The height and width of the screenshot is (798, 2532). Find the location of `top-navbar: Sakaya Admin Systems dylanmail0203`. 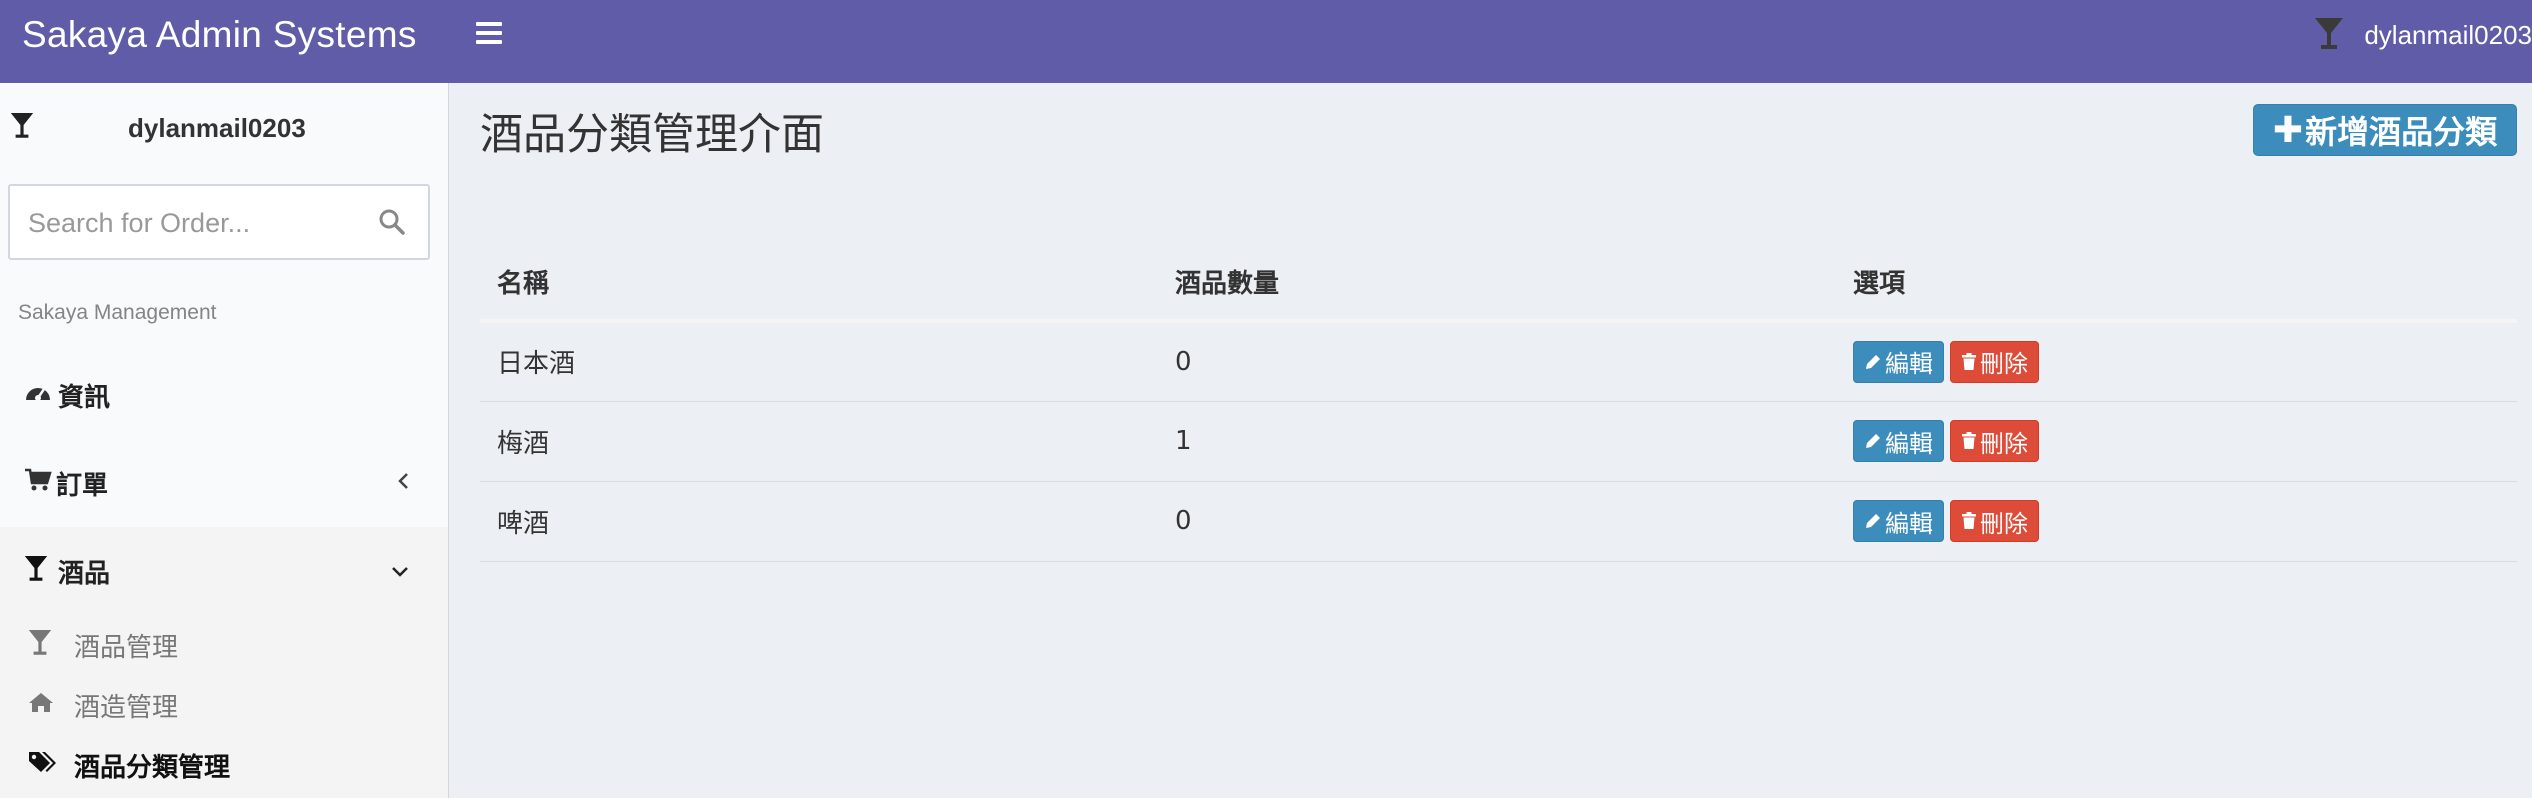

top-navbar: Sakaya Admin Systems dylanmail0203 is located at coordinates (1266, 41).